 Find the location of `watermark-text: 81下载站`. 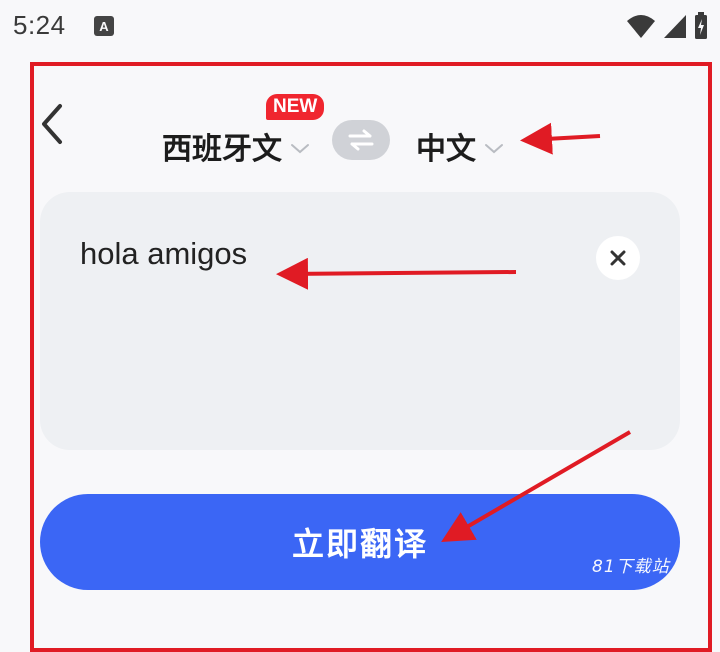

watermark-text: 81下载站 is located at coordinates (631, 567).